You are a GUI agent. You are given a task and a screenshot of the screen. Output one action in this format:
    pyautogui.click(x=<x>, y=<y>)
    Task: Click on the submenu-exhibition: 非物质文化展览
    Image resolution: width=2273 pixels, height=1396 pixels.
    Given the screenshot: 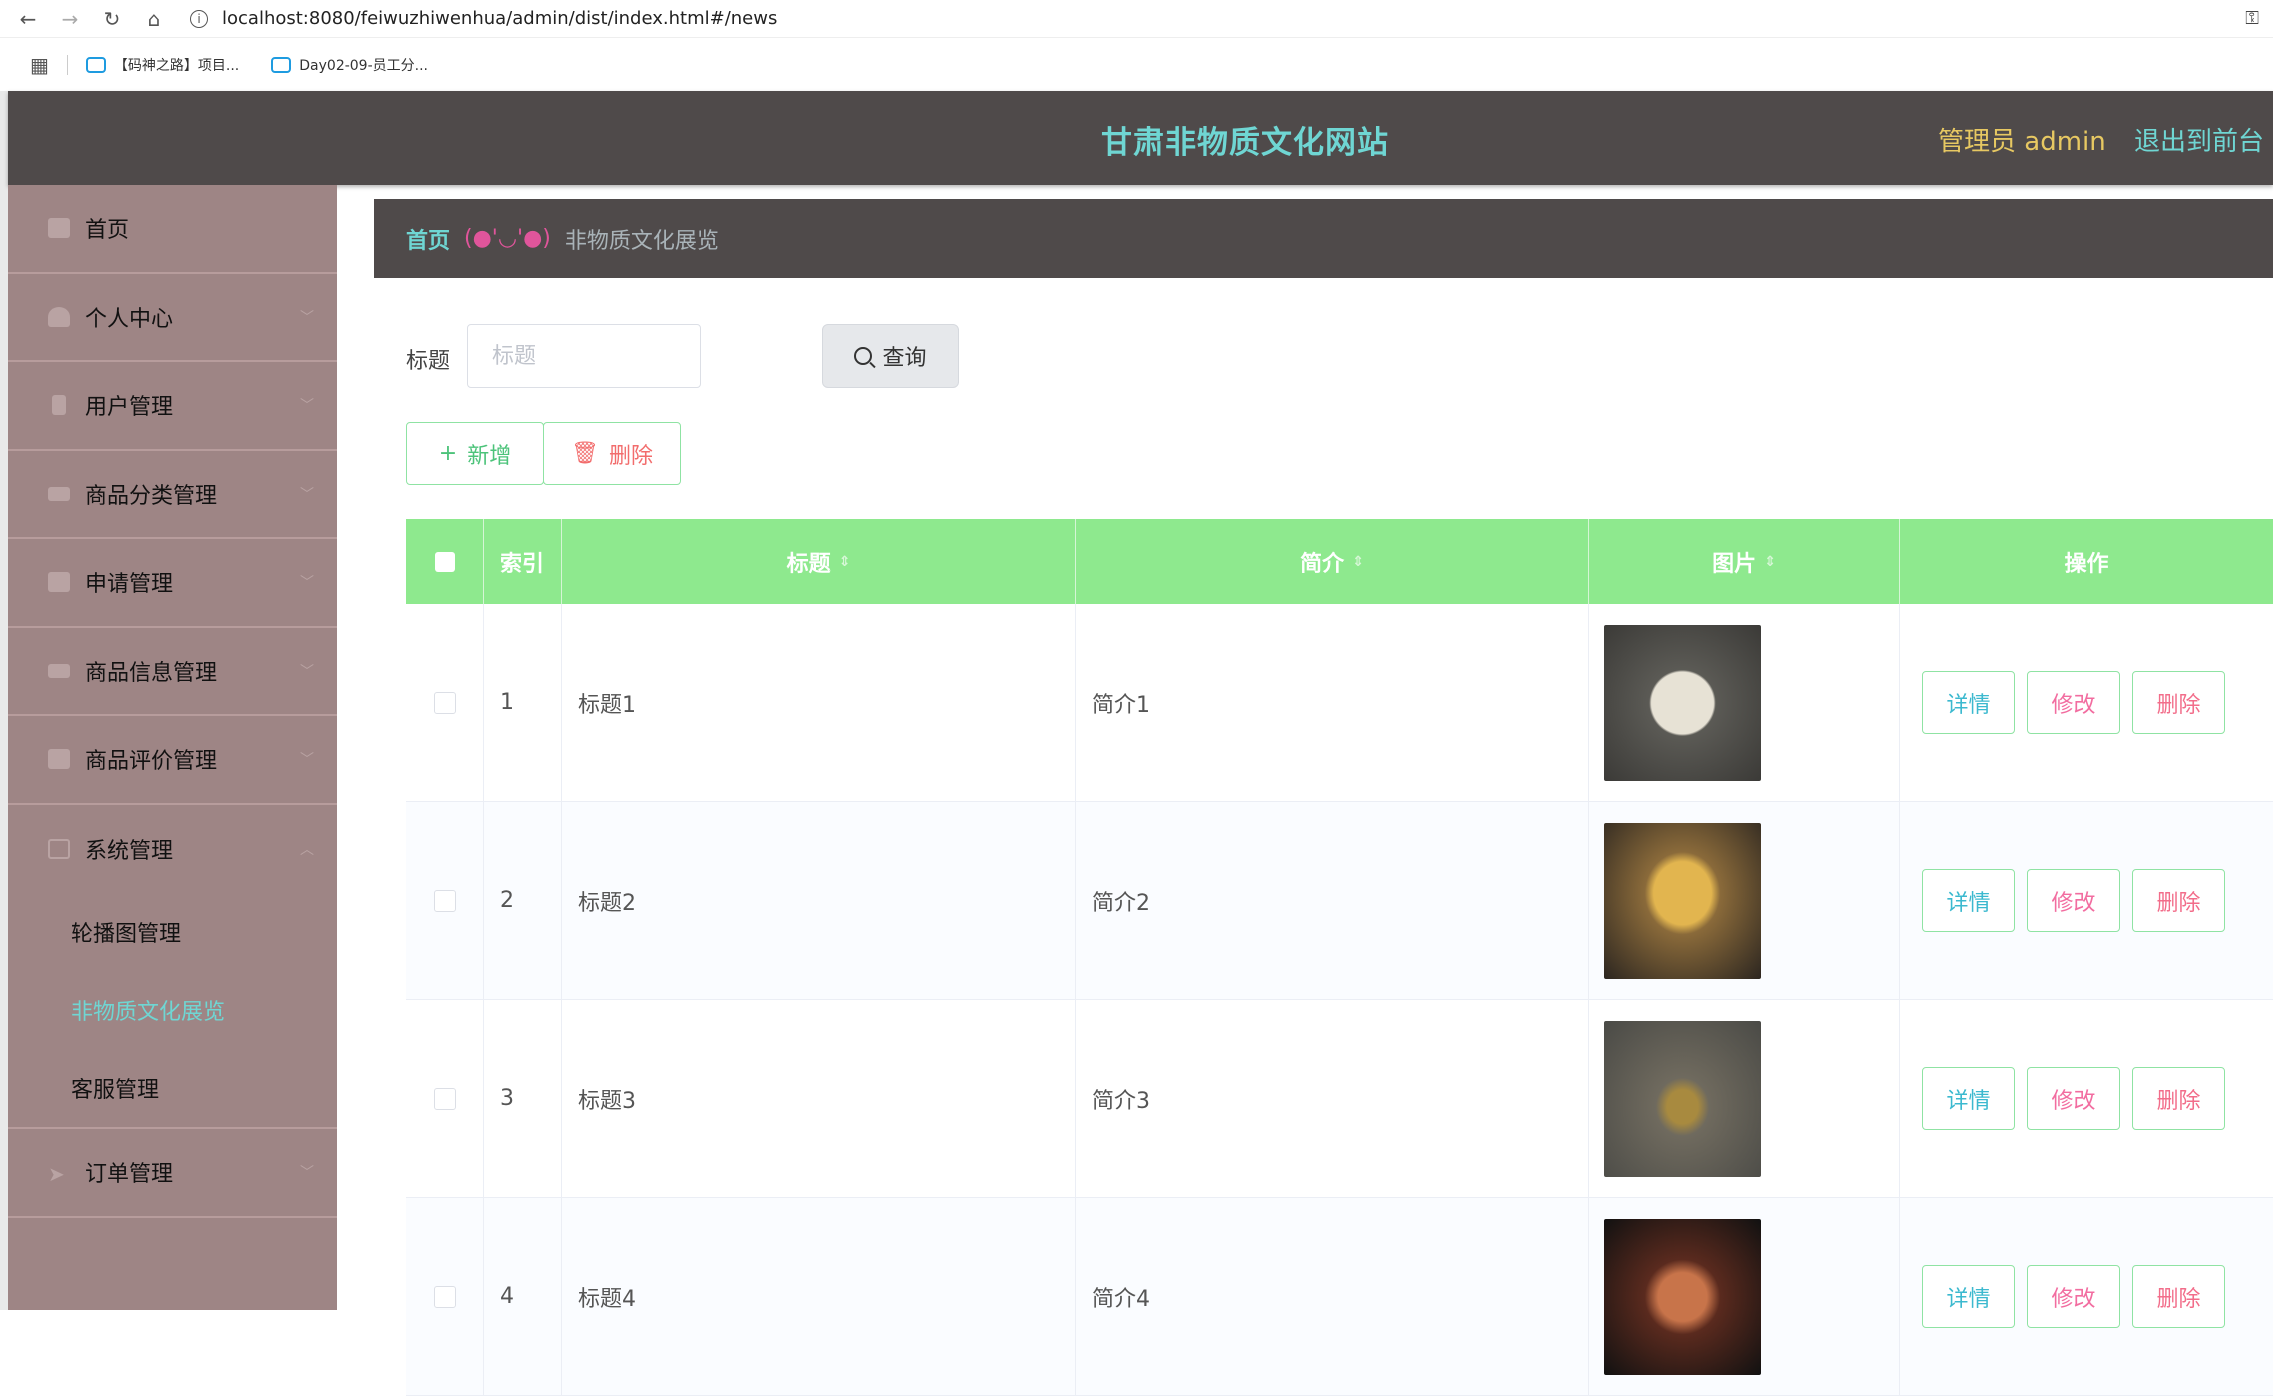 What is the action you would take?
    pyautogui.click(x=172, y=1010)
    